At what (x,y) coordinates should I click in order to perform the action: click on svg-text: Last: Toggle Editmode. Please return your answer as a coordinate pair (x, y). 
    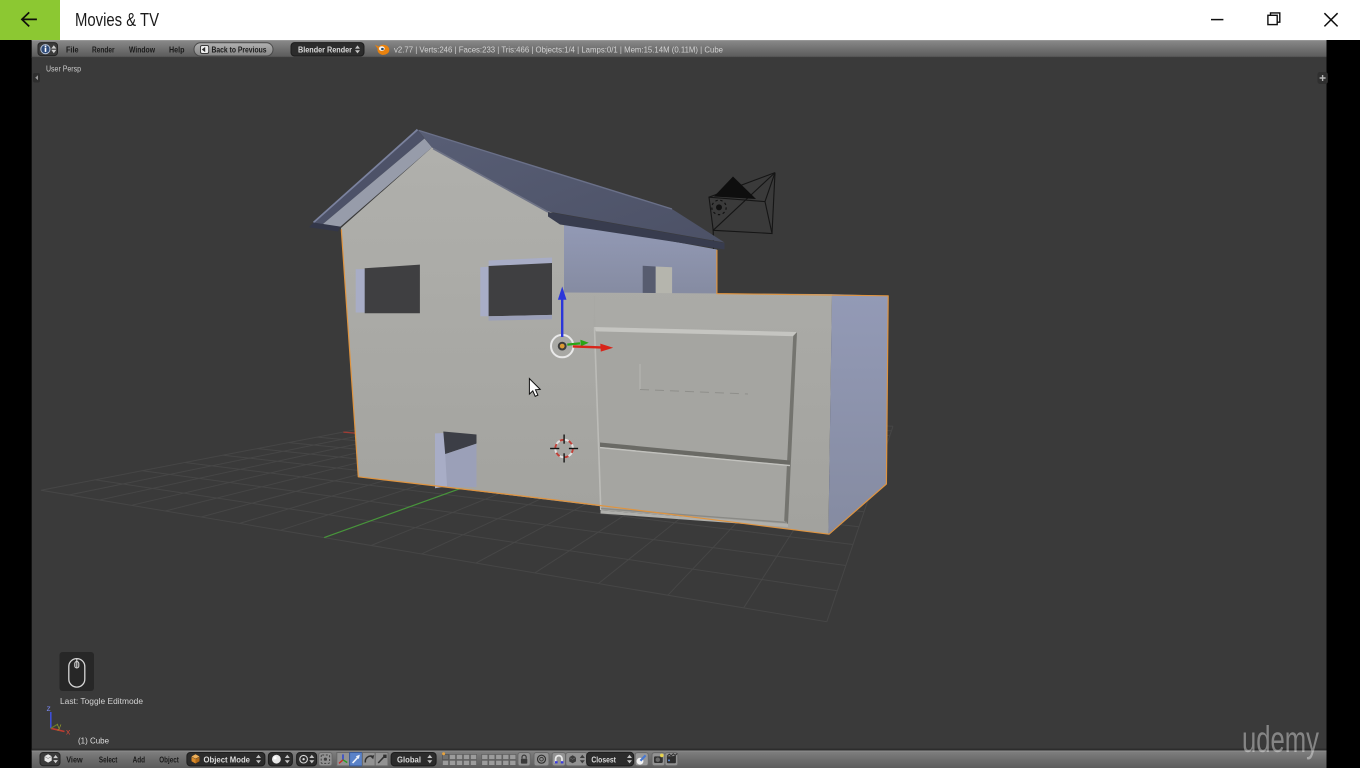
    Looking at the image, I should click on (101, 701).